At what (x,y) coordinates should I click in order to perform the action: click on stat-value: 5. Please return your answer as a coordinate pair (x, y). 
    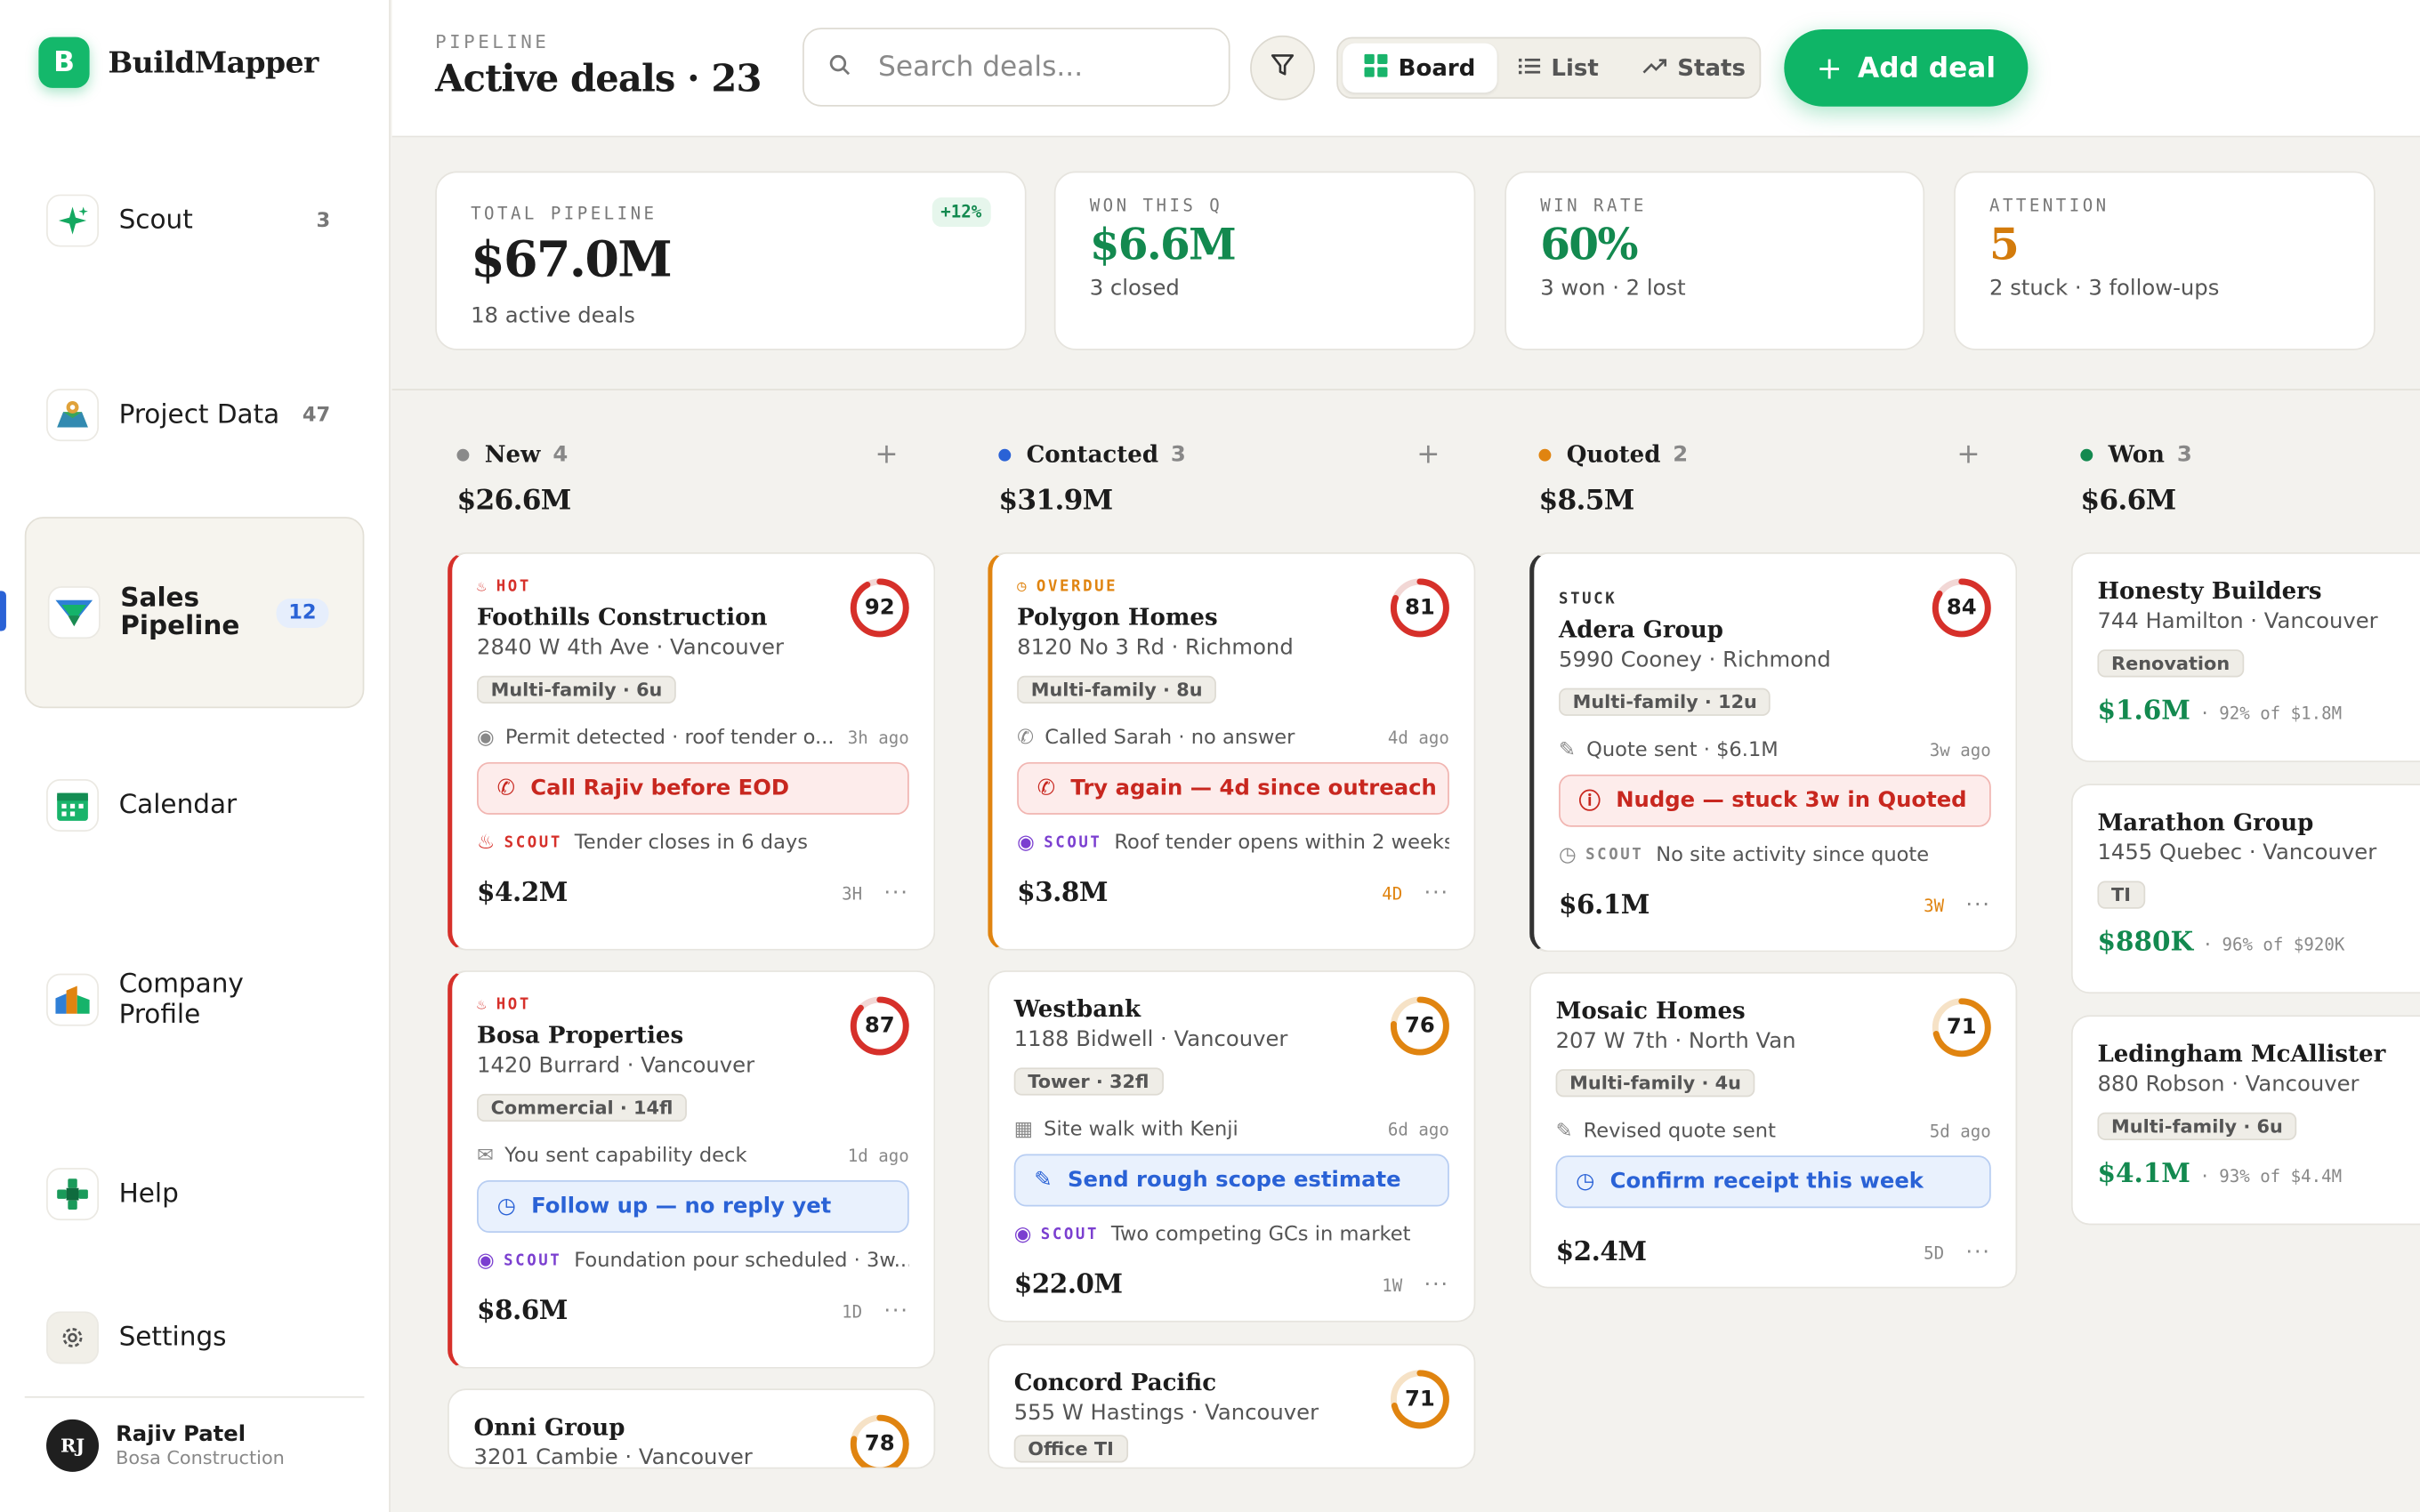
    Looking at the image, I should click on (2004, 245).